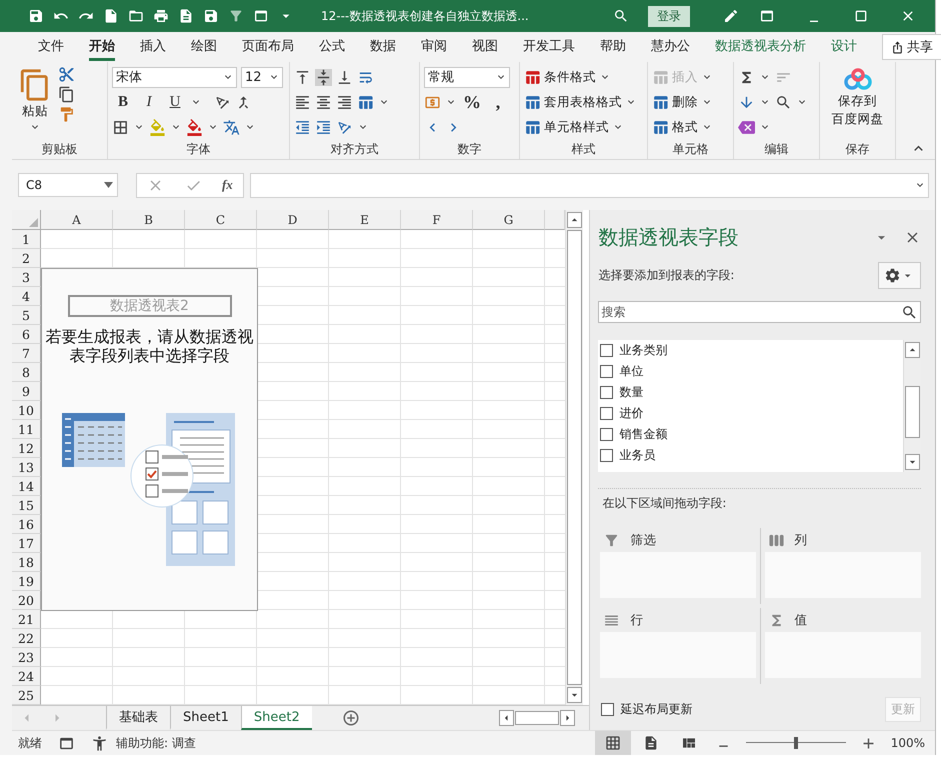  I want to click on row-header: 6, so click(26, 334).